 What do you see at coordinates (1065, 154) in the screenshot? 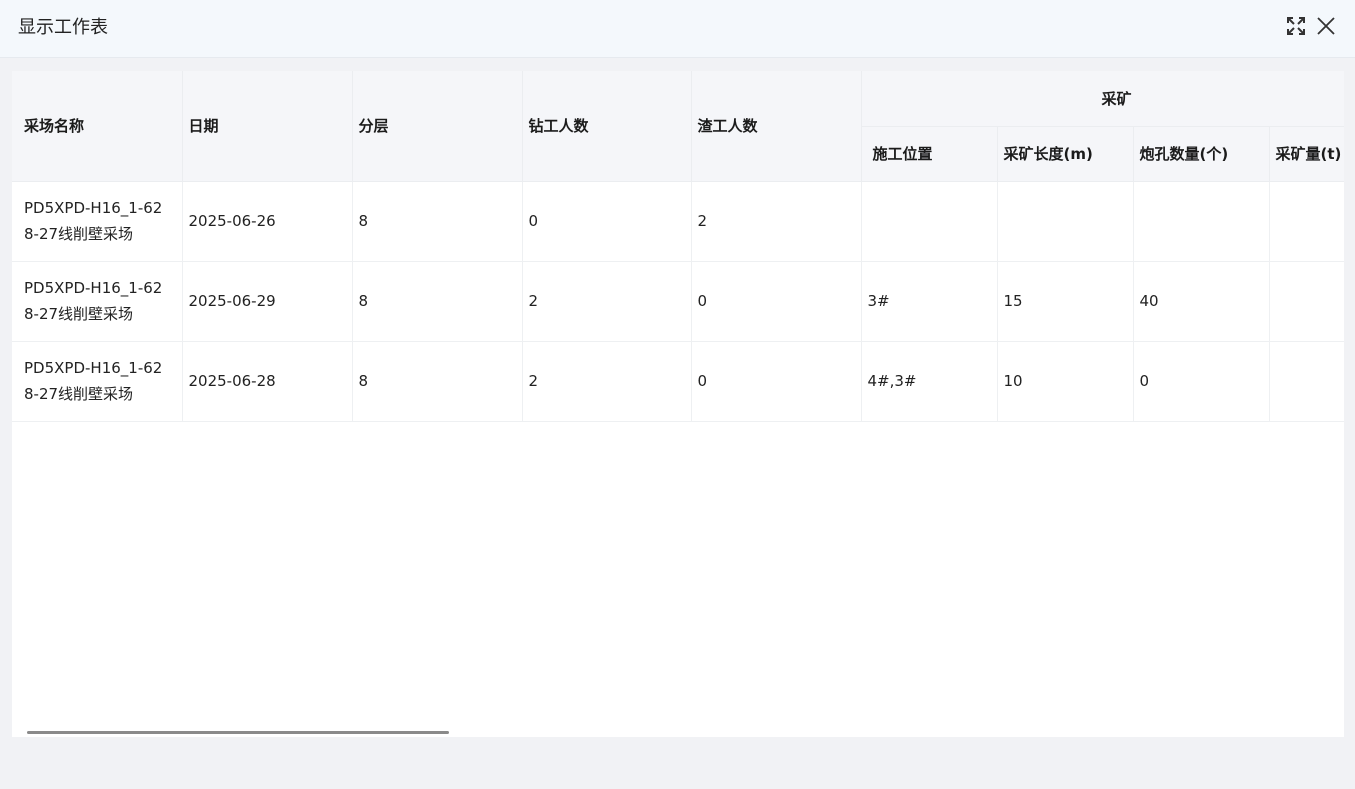
I see `column-header-length: 采矿长度(m)` at bounding box center [1065, 154].